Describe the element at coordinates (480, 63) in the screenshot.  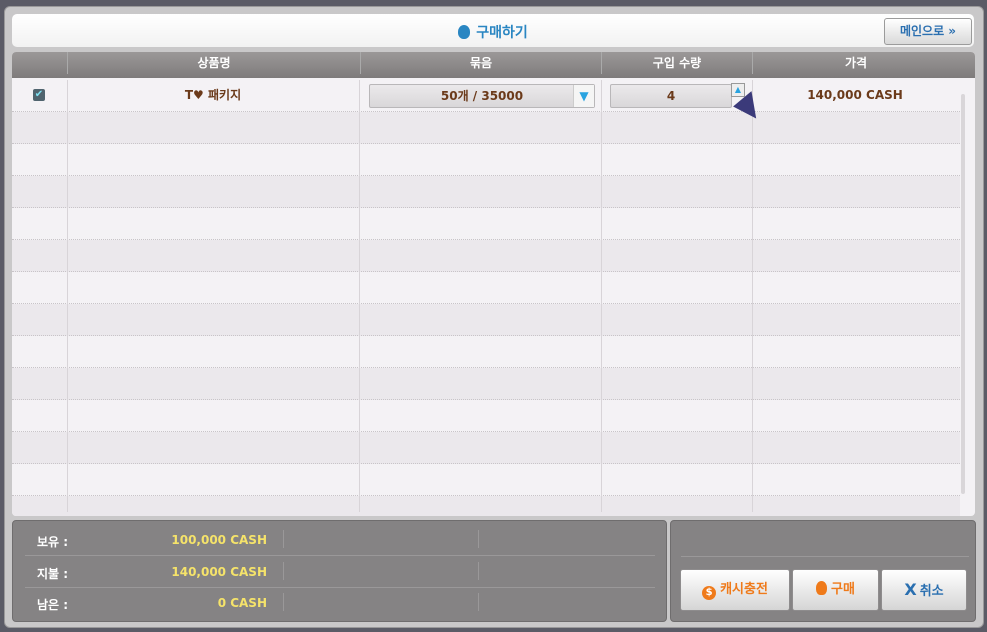
I see `col-bundle: 묶음` at that location.